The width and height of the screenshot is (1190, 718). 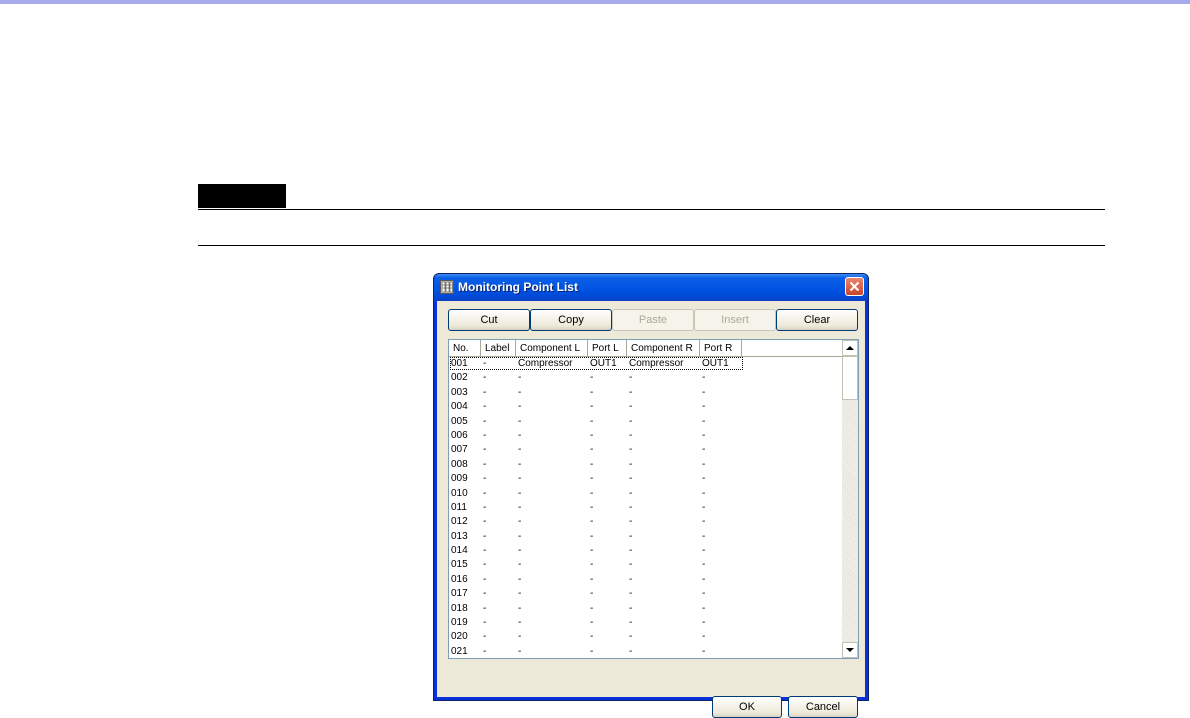 I want to click on table-row: 009 - - - - -, so click(x=646, y=479).